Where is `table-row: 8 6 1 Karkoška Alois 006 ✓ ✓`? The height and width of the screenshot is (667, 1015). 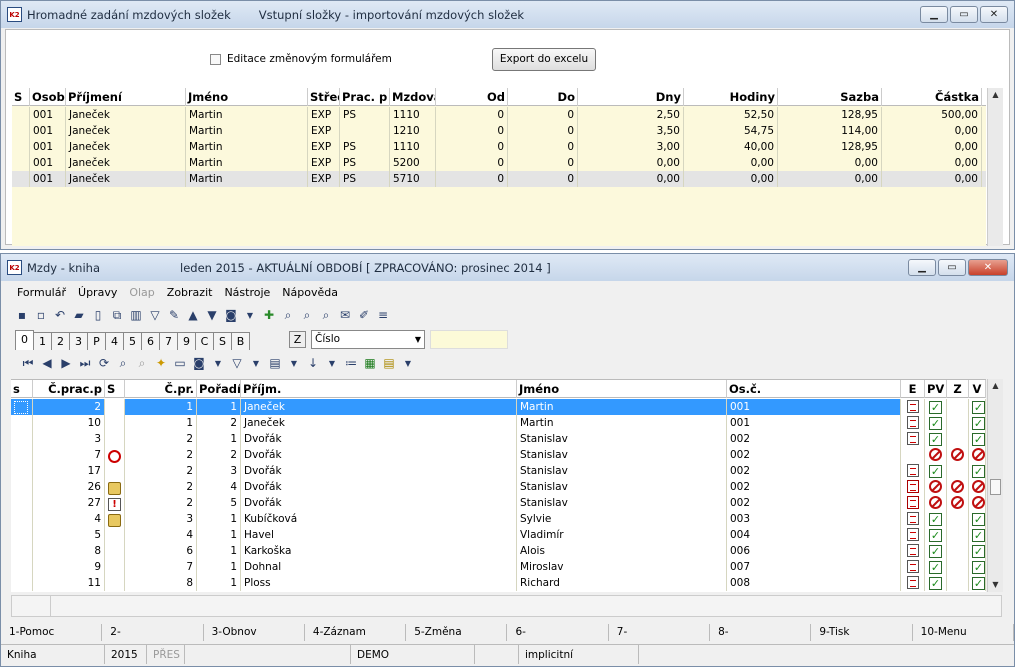
table-row: 8 6 1 Karkoška Alois 006 ✓ ✓ is located at coordinates (498, 551).